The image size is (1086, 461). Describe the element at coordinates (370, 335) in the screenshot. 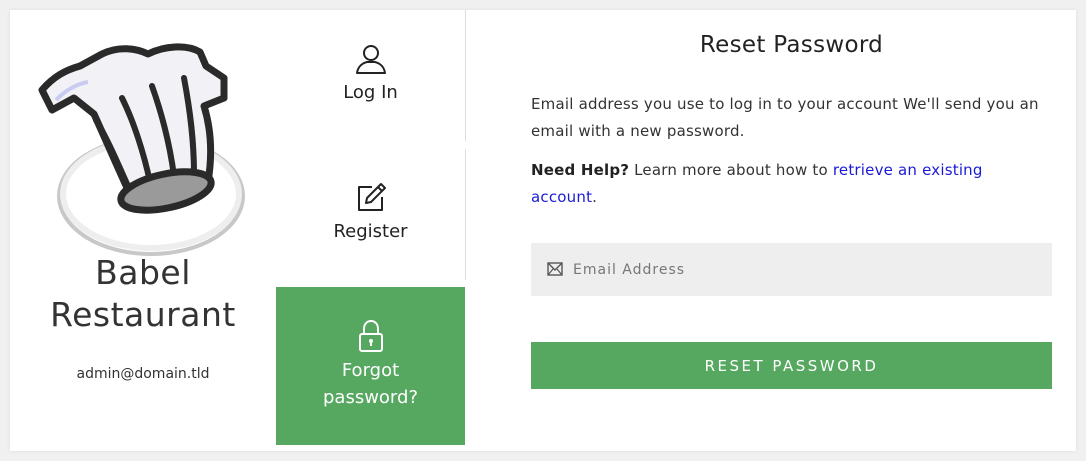

I see `lock-icon` at that location.